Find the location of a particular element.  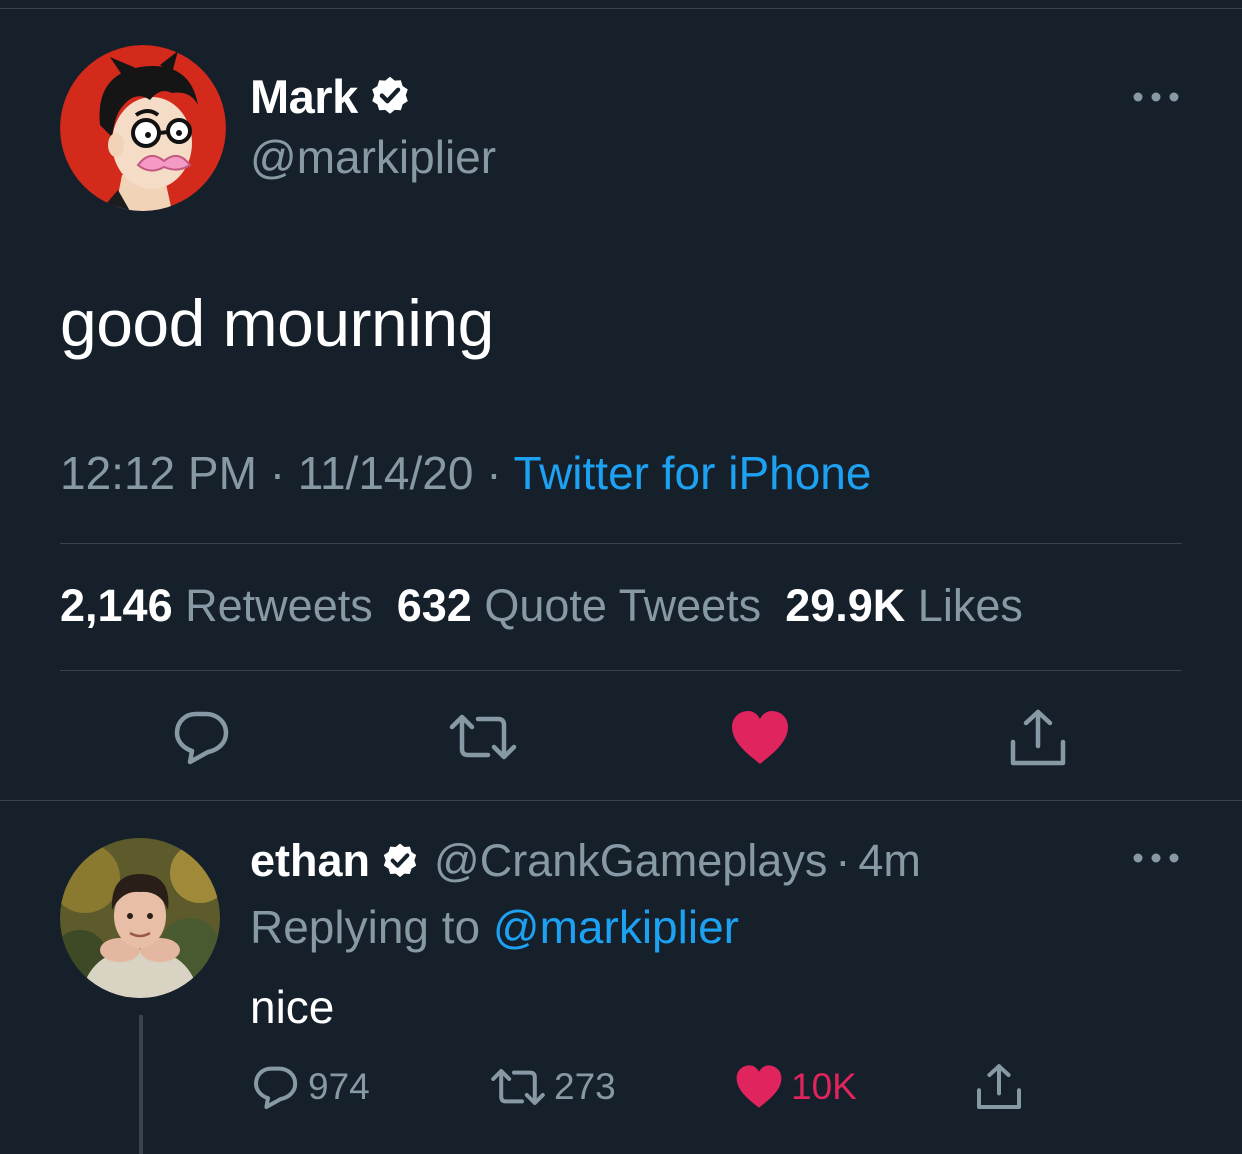

photo-avatar-icon is located at coordinates (140, 918).